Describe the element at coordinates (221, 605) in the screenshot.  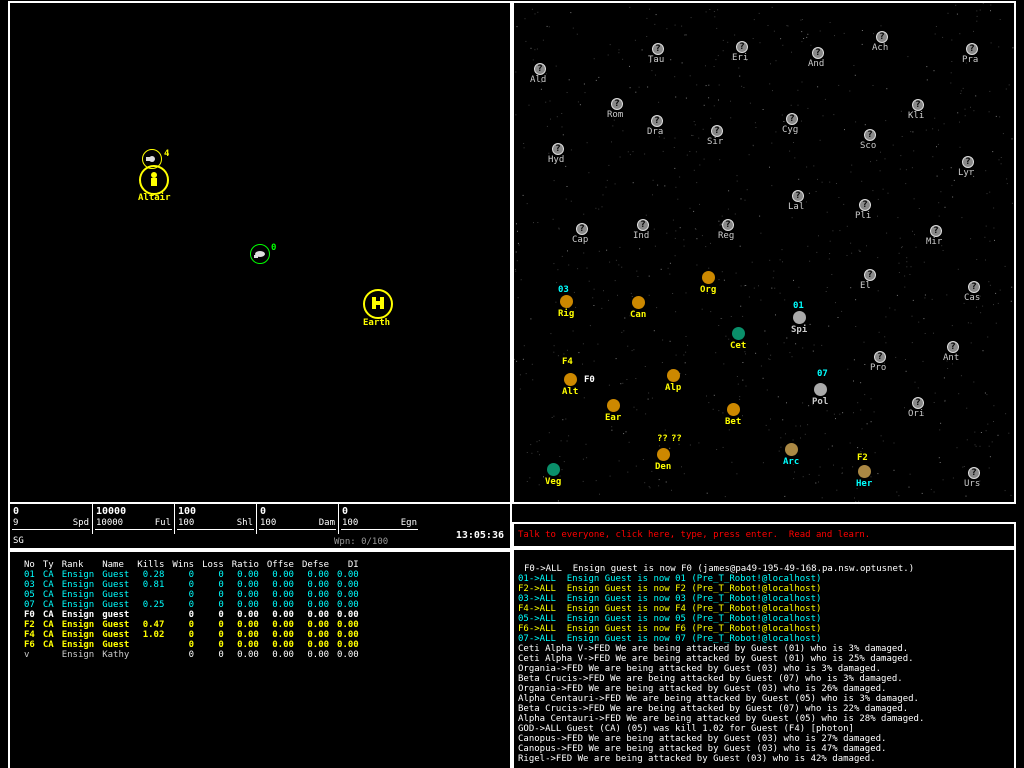
I see `player-loss: 0` at that location.